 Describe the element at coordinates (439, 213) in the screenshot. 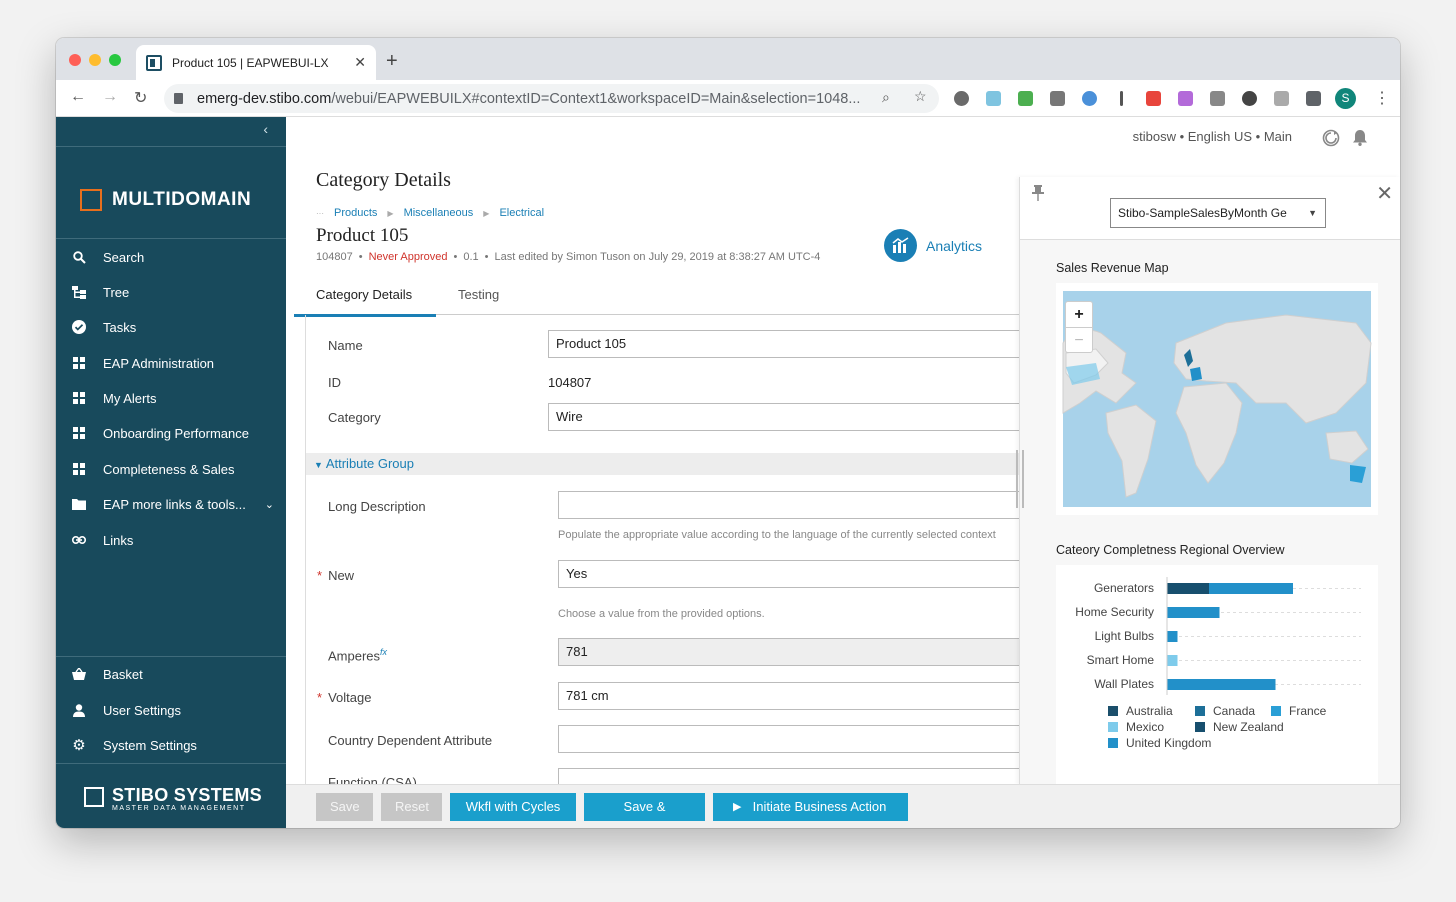

I see `breadcrumb-item: Miscellaneous` at that location.